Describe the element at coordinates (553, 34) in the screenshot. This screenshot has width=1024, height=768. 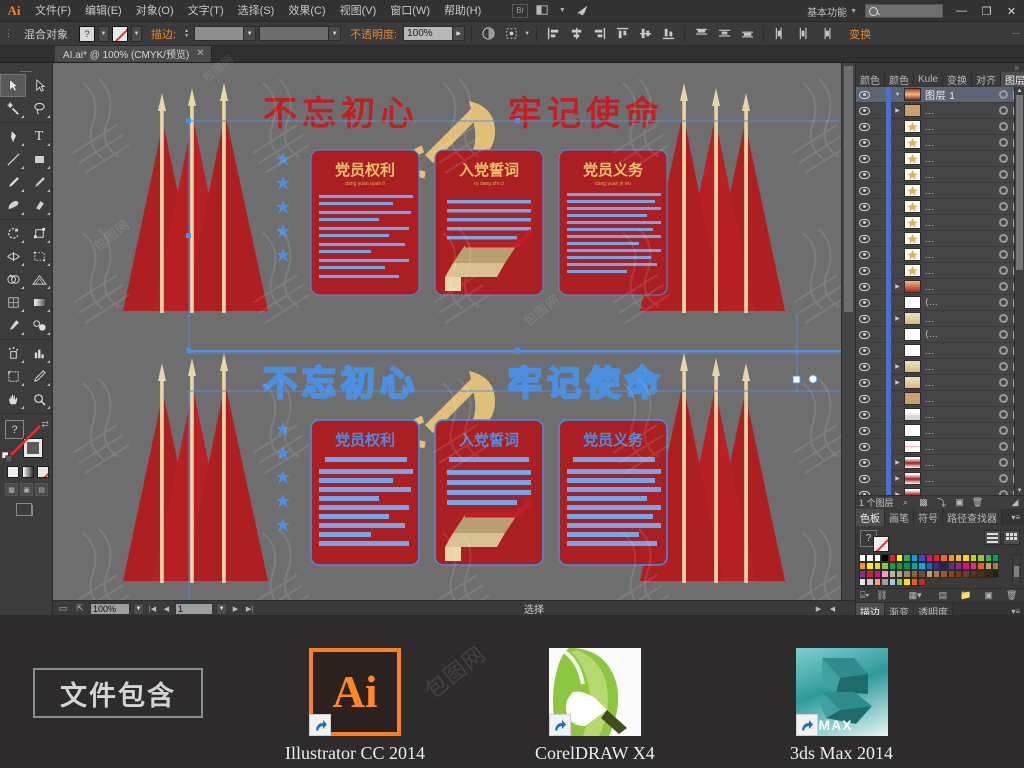
I see `align-left-icon` at that location.